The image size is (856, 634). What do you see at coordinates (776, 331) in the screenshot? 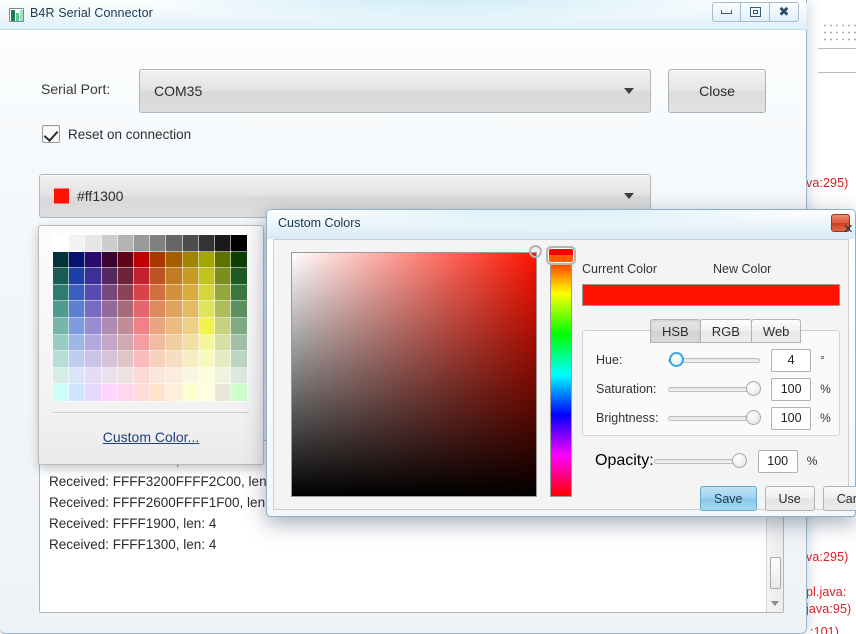
I see `tab-web: Web` at bounding box center [776, 331].